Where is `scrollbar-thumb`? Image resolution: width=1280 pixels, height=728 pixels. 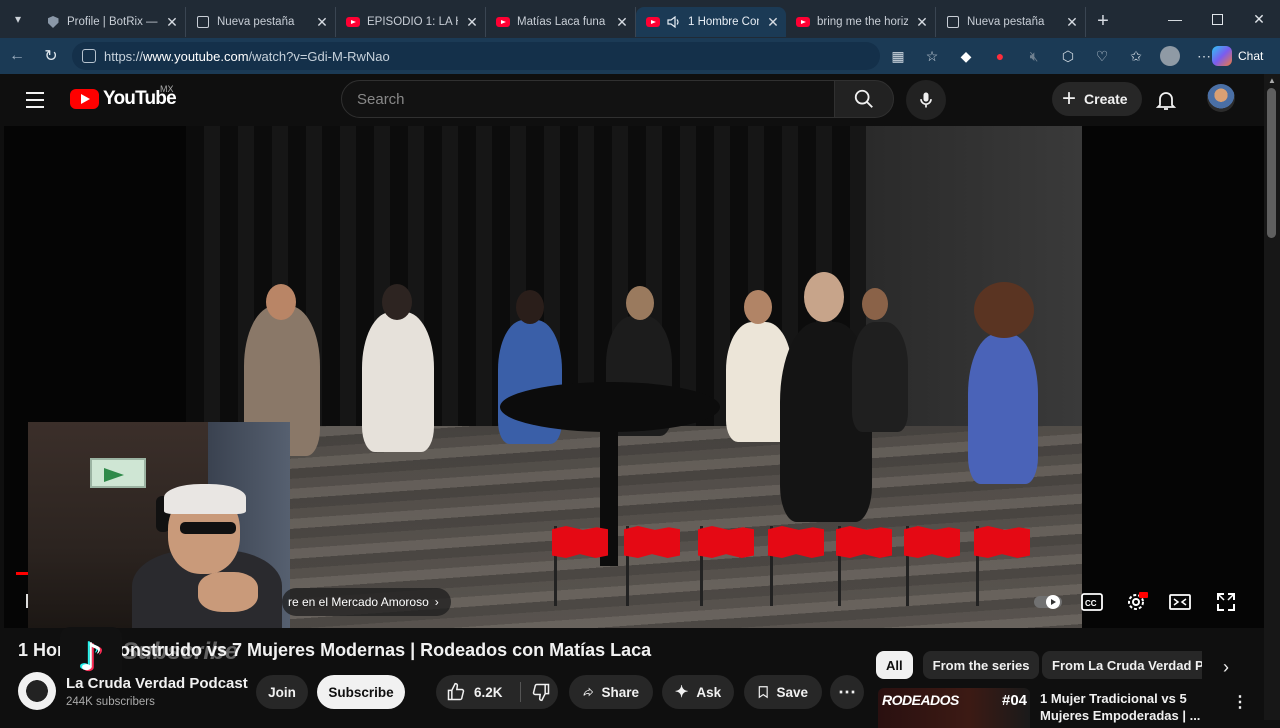 scrollbar-thumb is located at coordinates (1271, 163).